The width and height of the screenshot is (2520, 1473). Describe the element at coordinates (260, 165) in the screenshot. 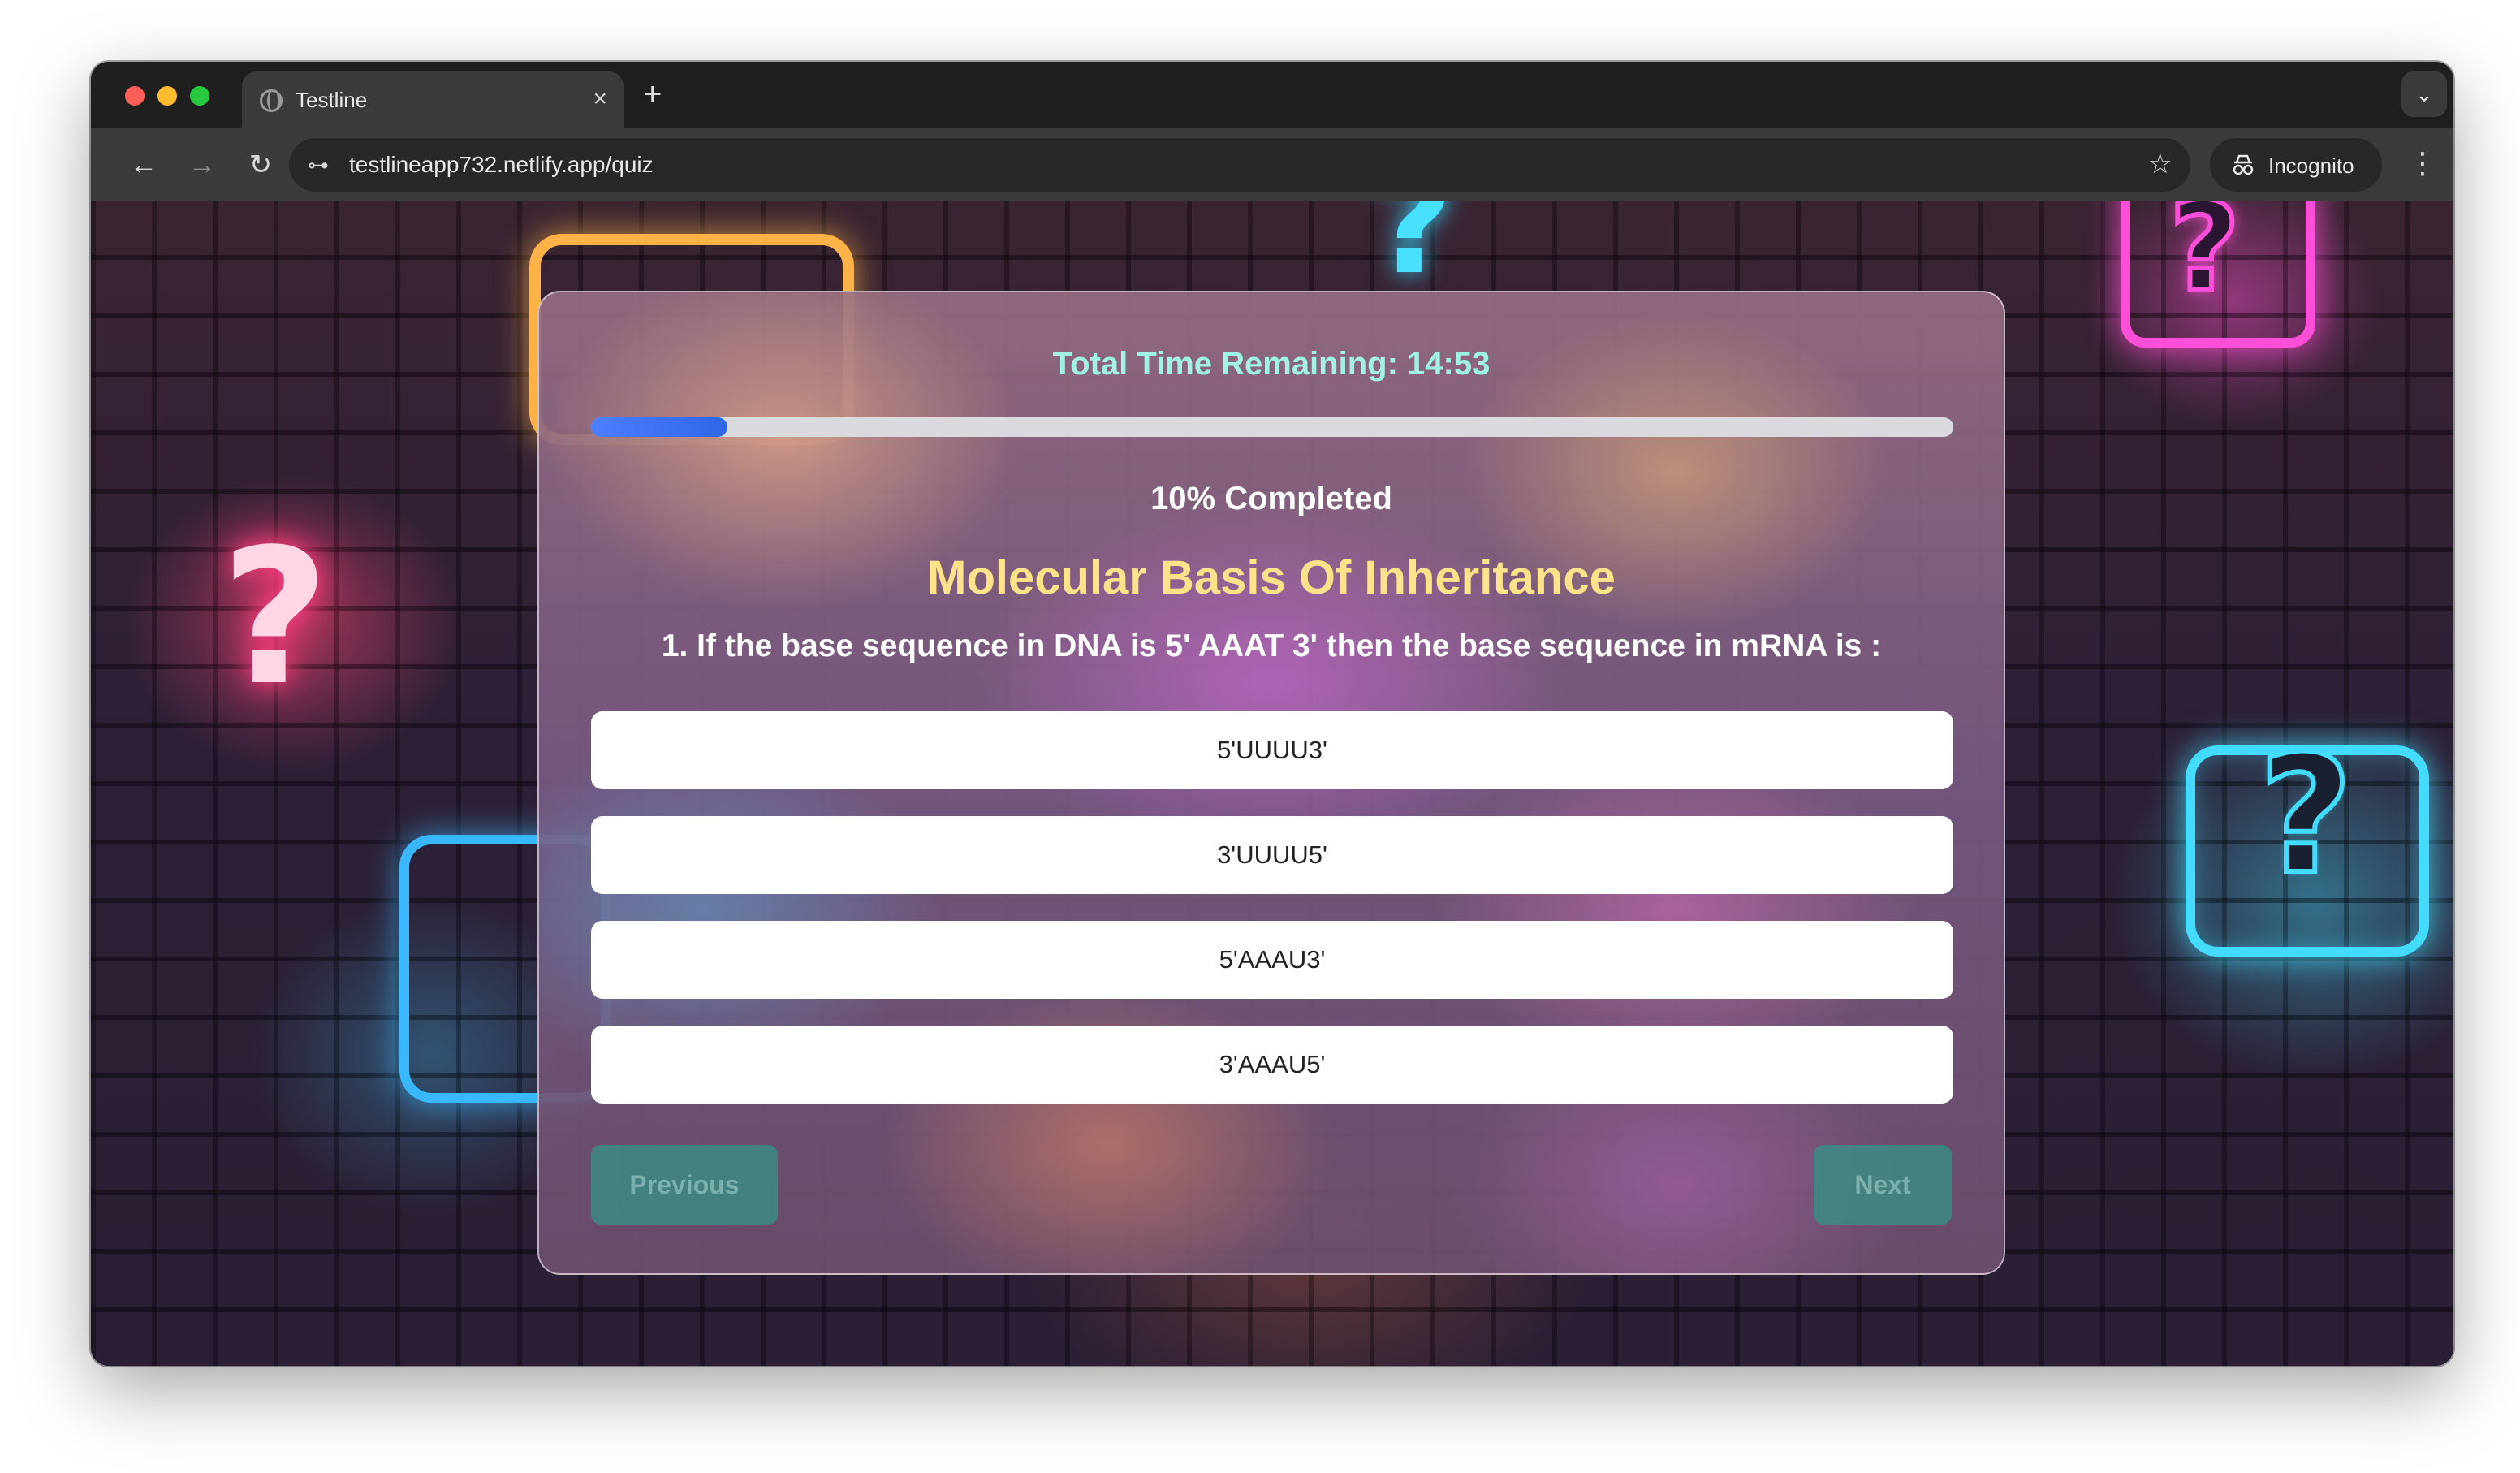

I see `reload-icon: ↻` at that location.